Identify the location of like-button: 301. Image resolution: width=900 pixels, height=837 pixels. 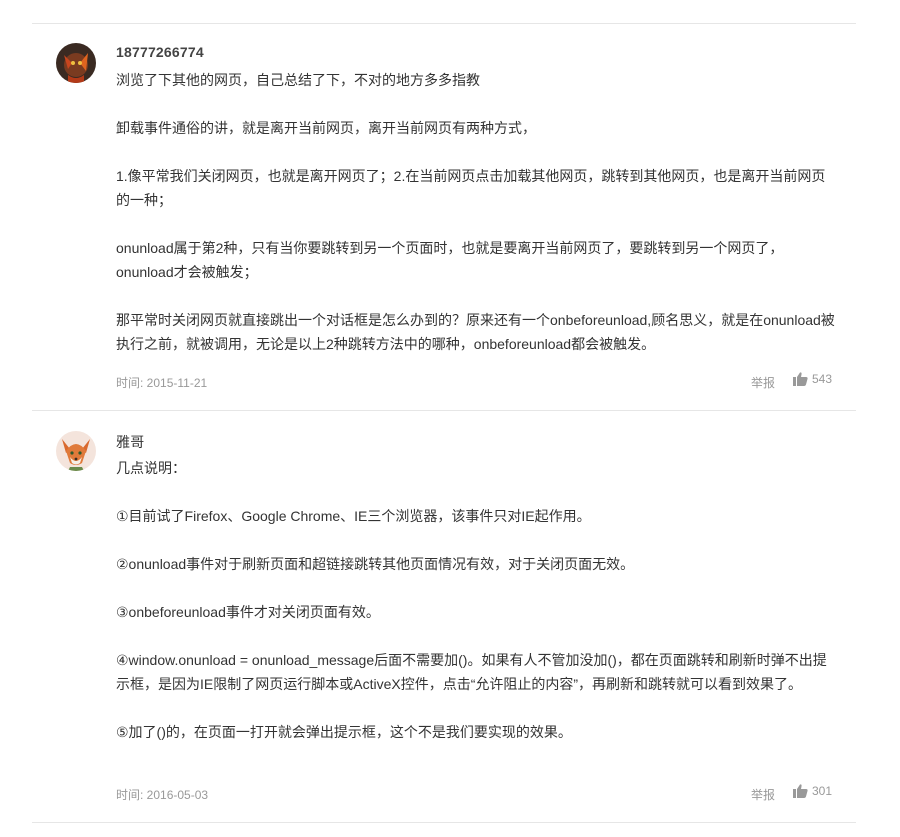
(812, 791).